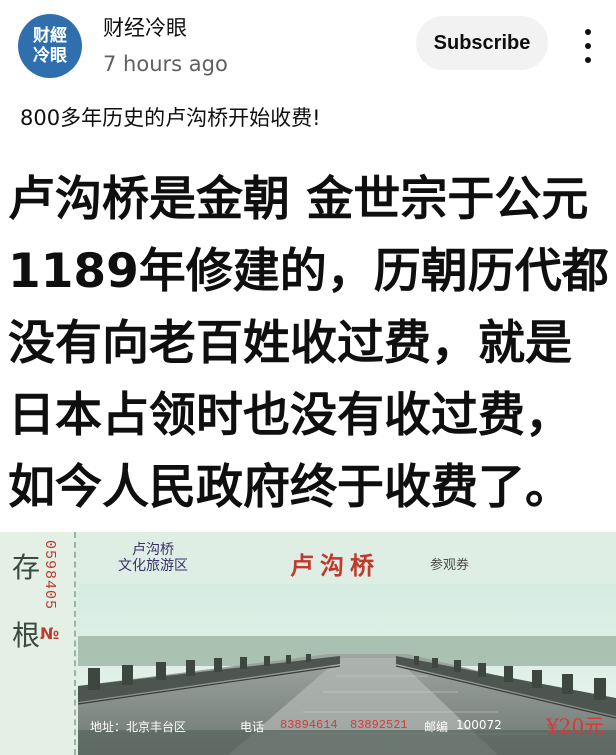 The height and width of the screenshot is (755, 616). Describe the element at coordinates (170, 118) in the screenshot. I see `post-caption: 800多年历史的卢沟桥开始收费!` at that location.